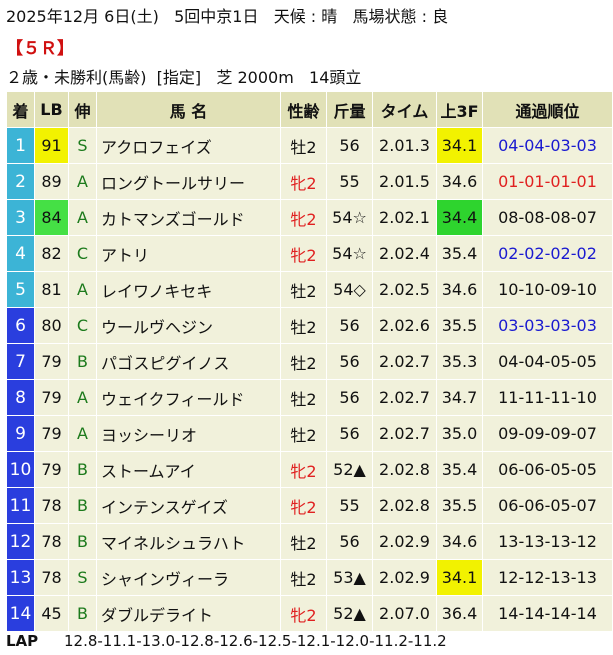 Image resolution: width=613 pixels, height=655 pixels. What do you see at coordinates (547, 613) in the screenshot?
I see `passing-order-cell: 14-14-14-14` at bounding box center [547, 613].